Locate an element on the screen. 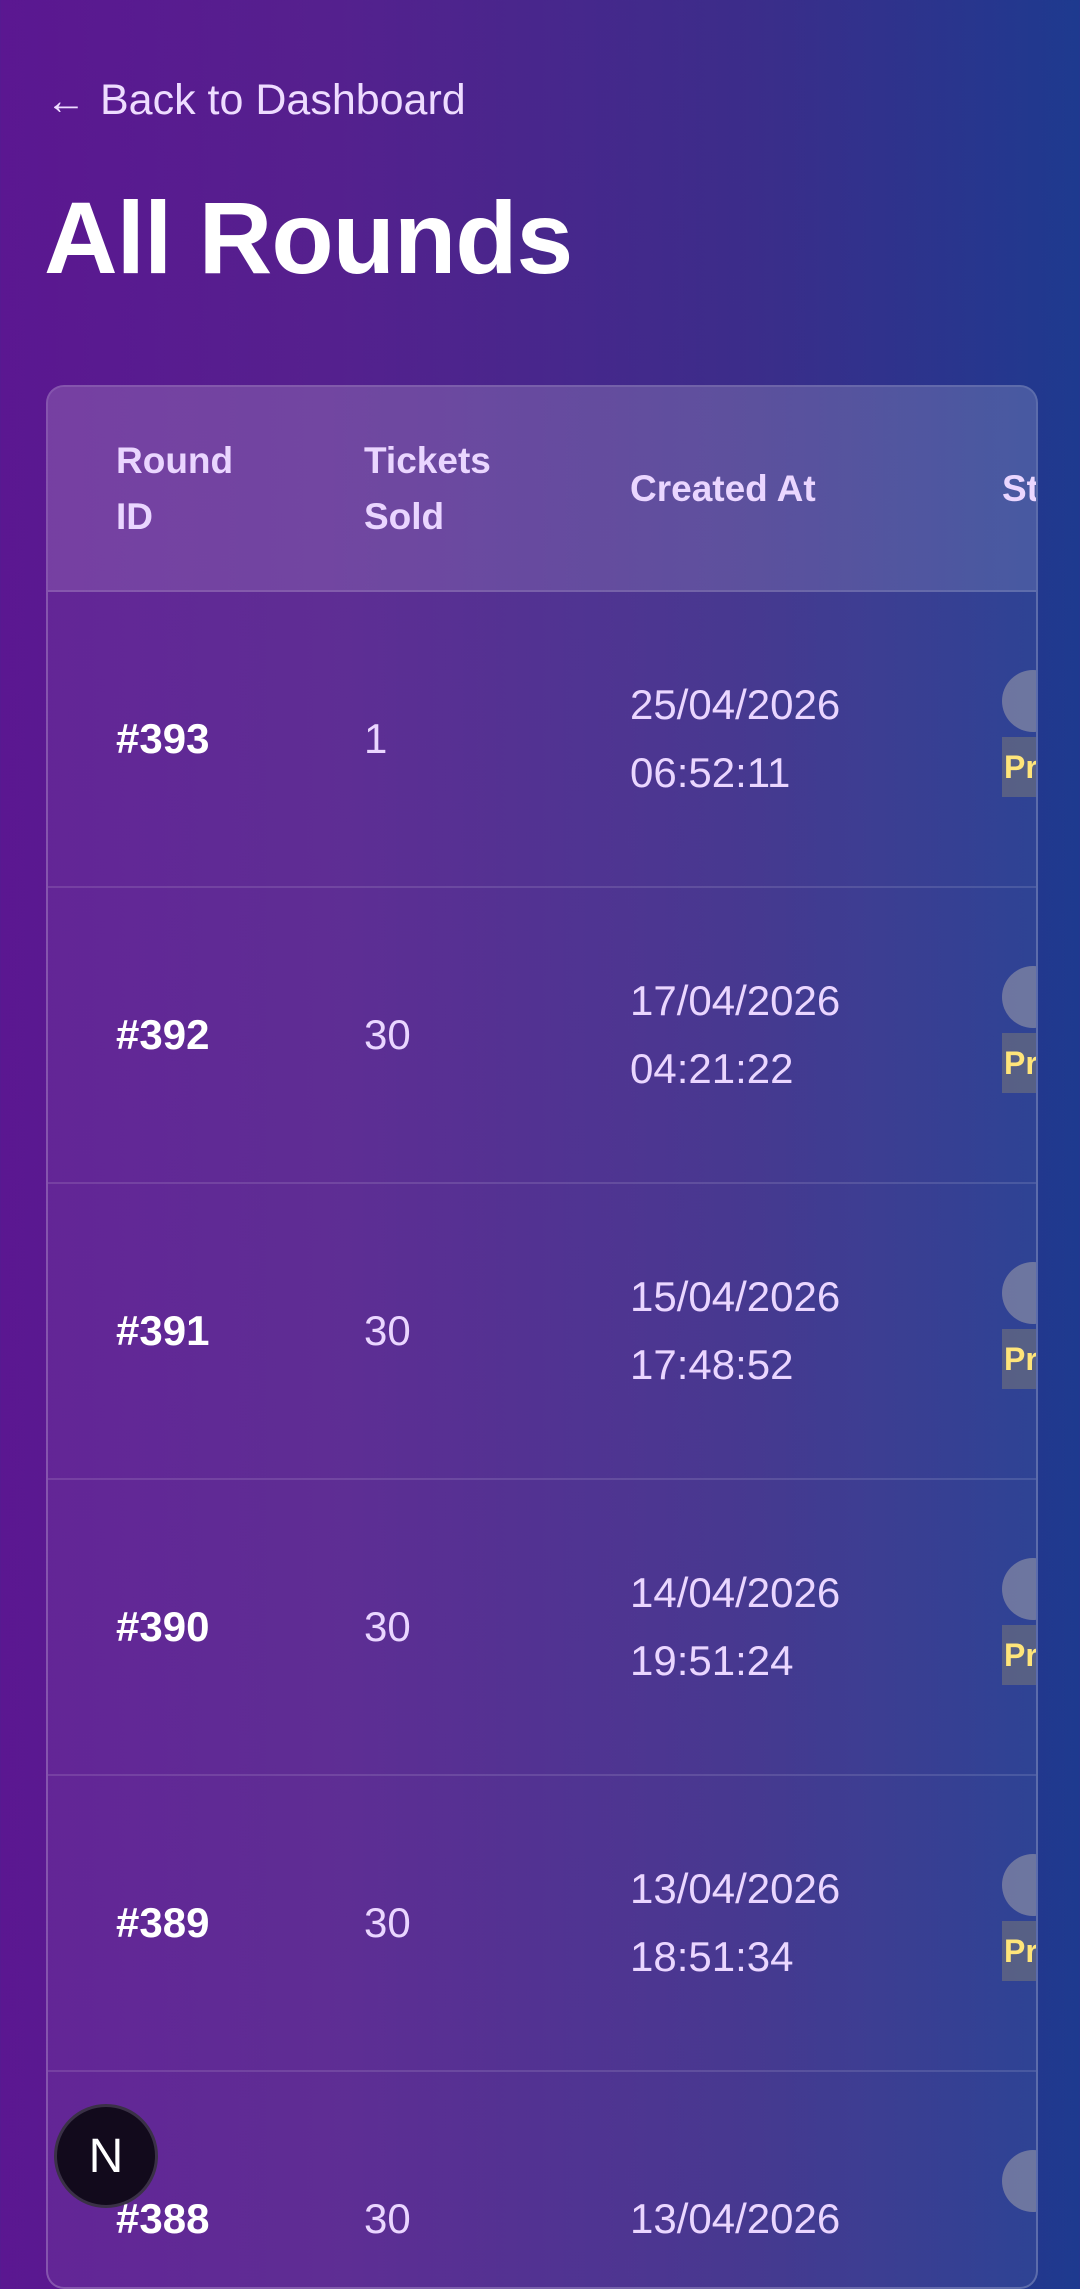  round-id-cell: #392 is located at coordinates (163, 1034).